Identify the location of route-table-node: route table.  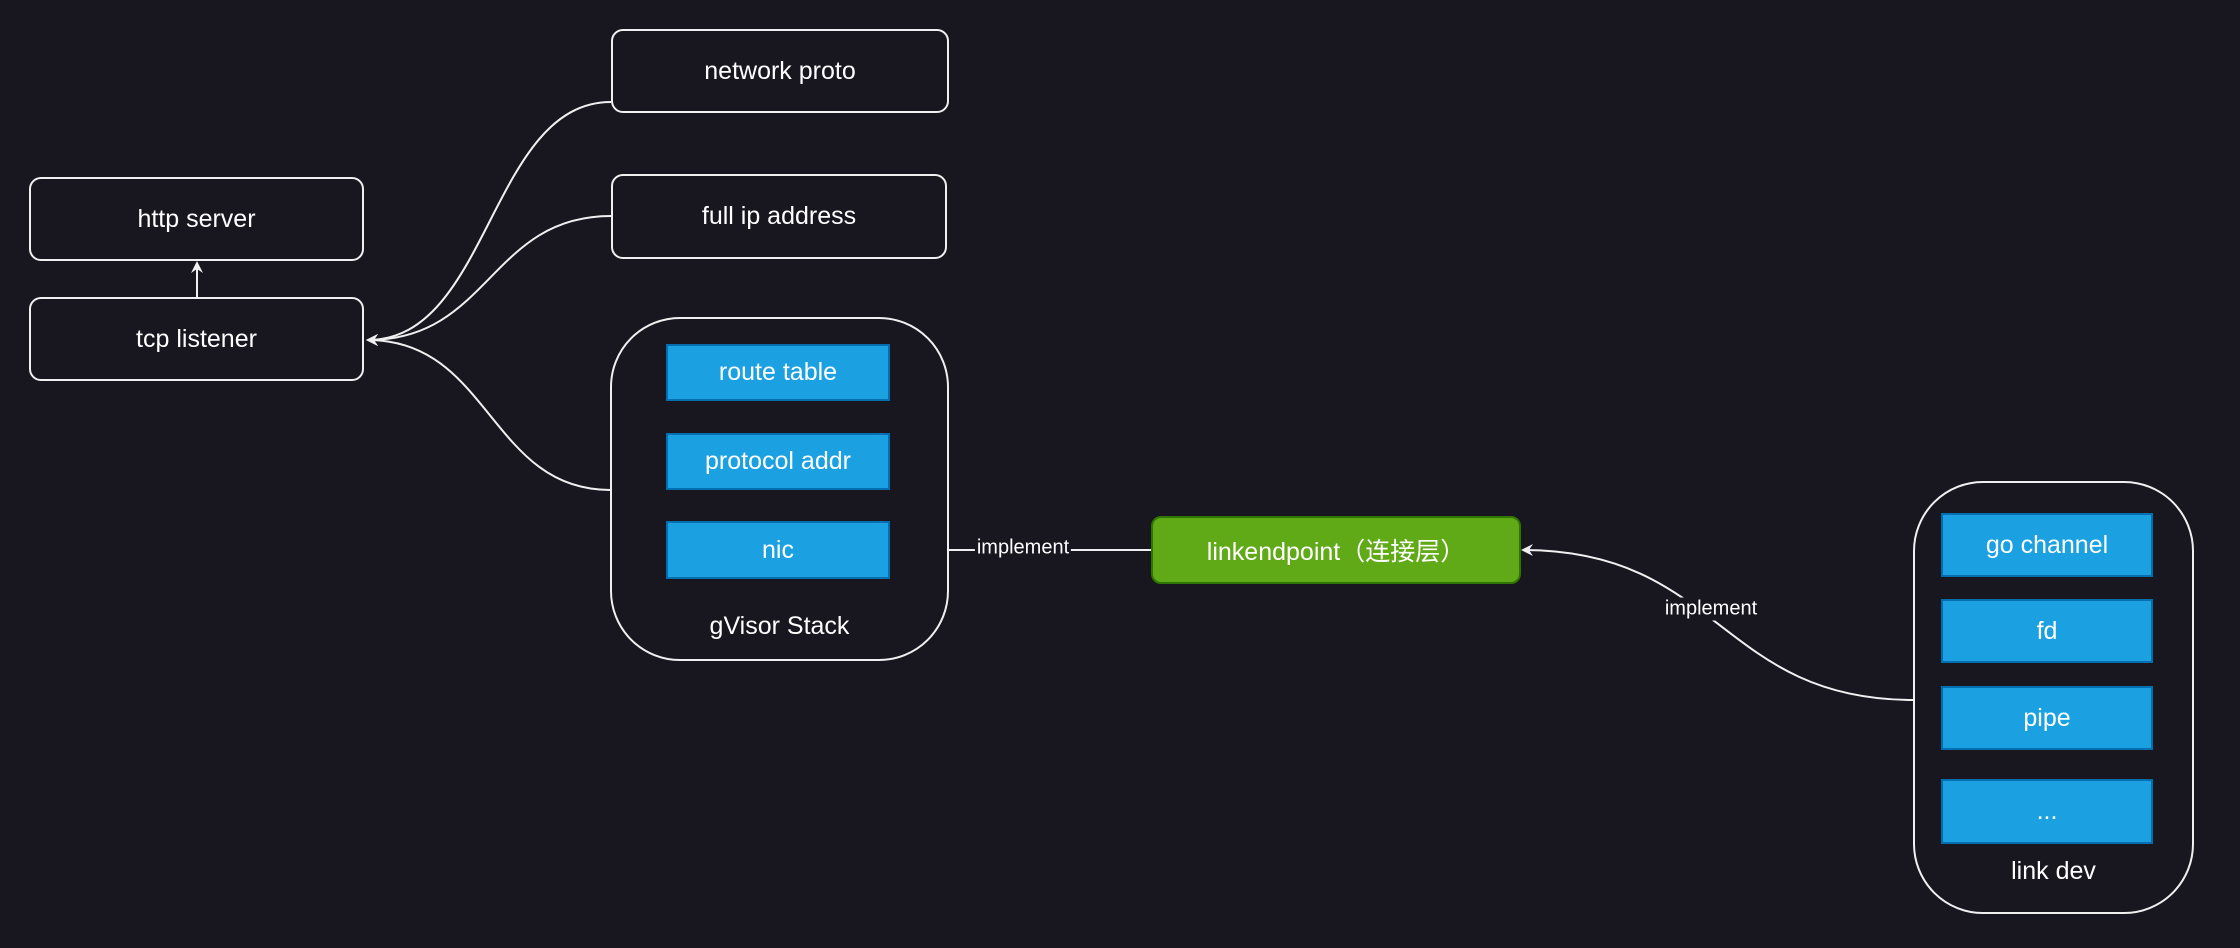
(778, 372).